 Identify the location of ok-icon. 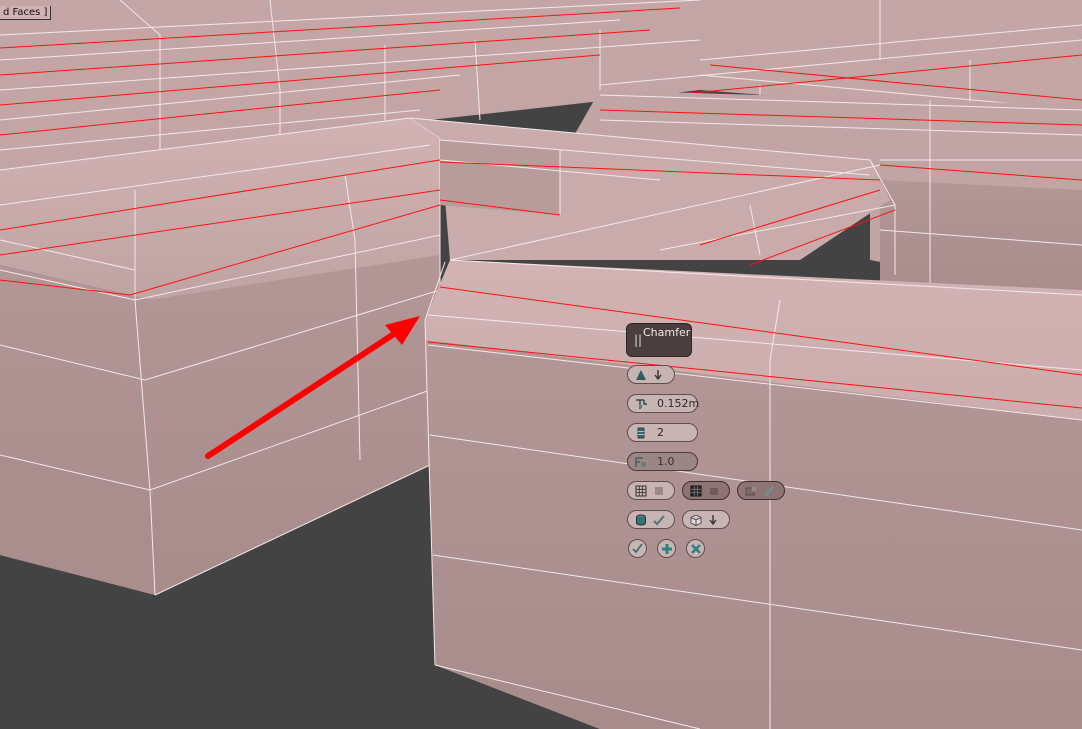
(637, 548).